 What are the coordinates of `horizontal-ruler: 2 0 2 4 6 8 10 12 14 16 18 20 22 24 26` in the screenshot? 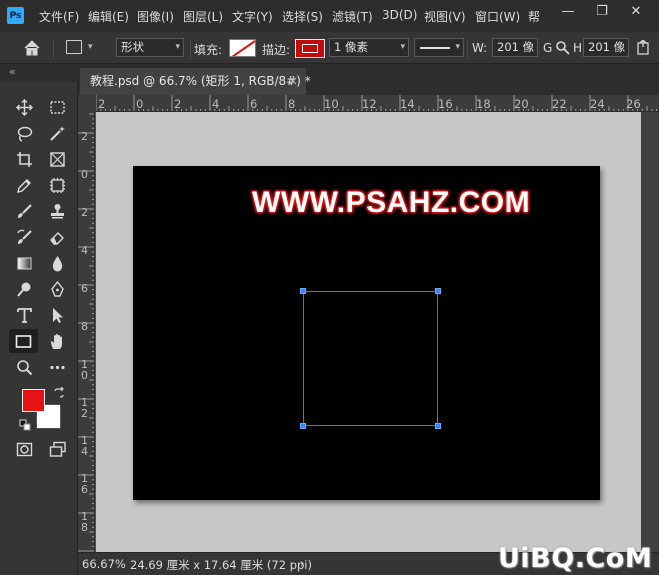 It's located at (377, 103).